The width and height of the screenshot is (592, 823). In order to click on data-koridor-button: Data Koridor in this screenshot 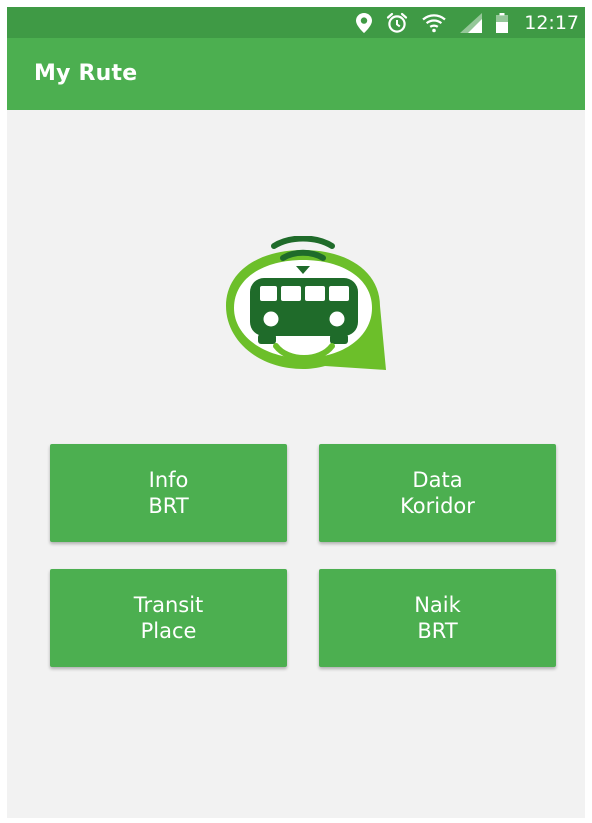, I will do `click(437, 493)`.